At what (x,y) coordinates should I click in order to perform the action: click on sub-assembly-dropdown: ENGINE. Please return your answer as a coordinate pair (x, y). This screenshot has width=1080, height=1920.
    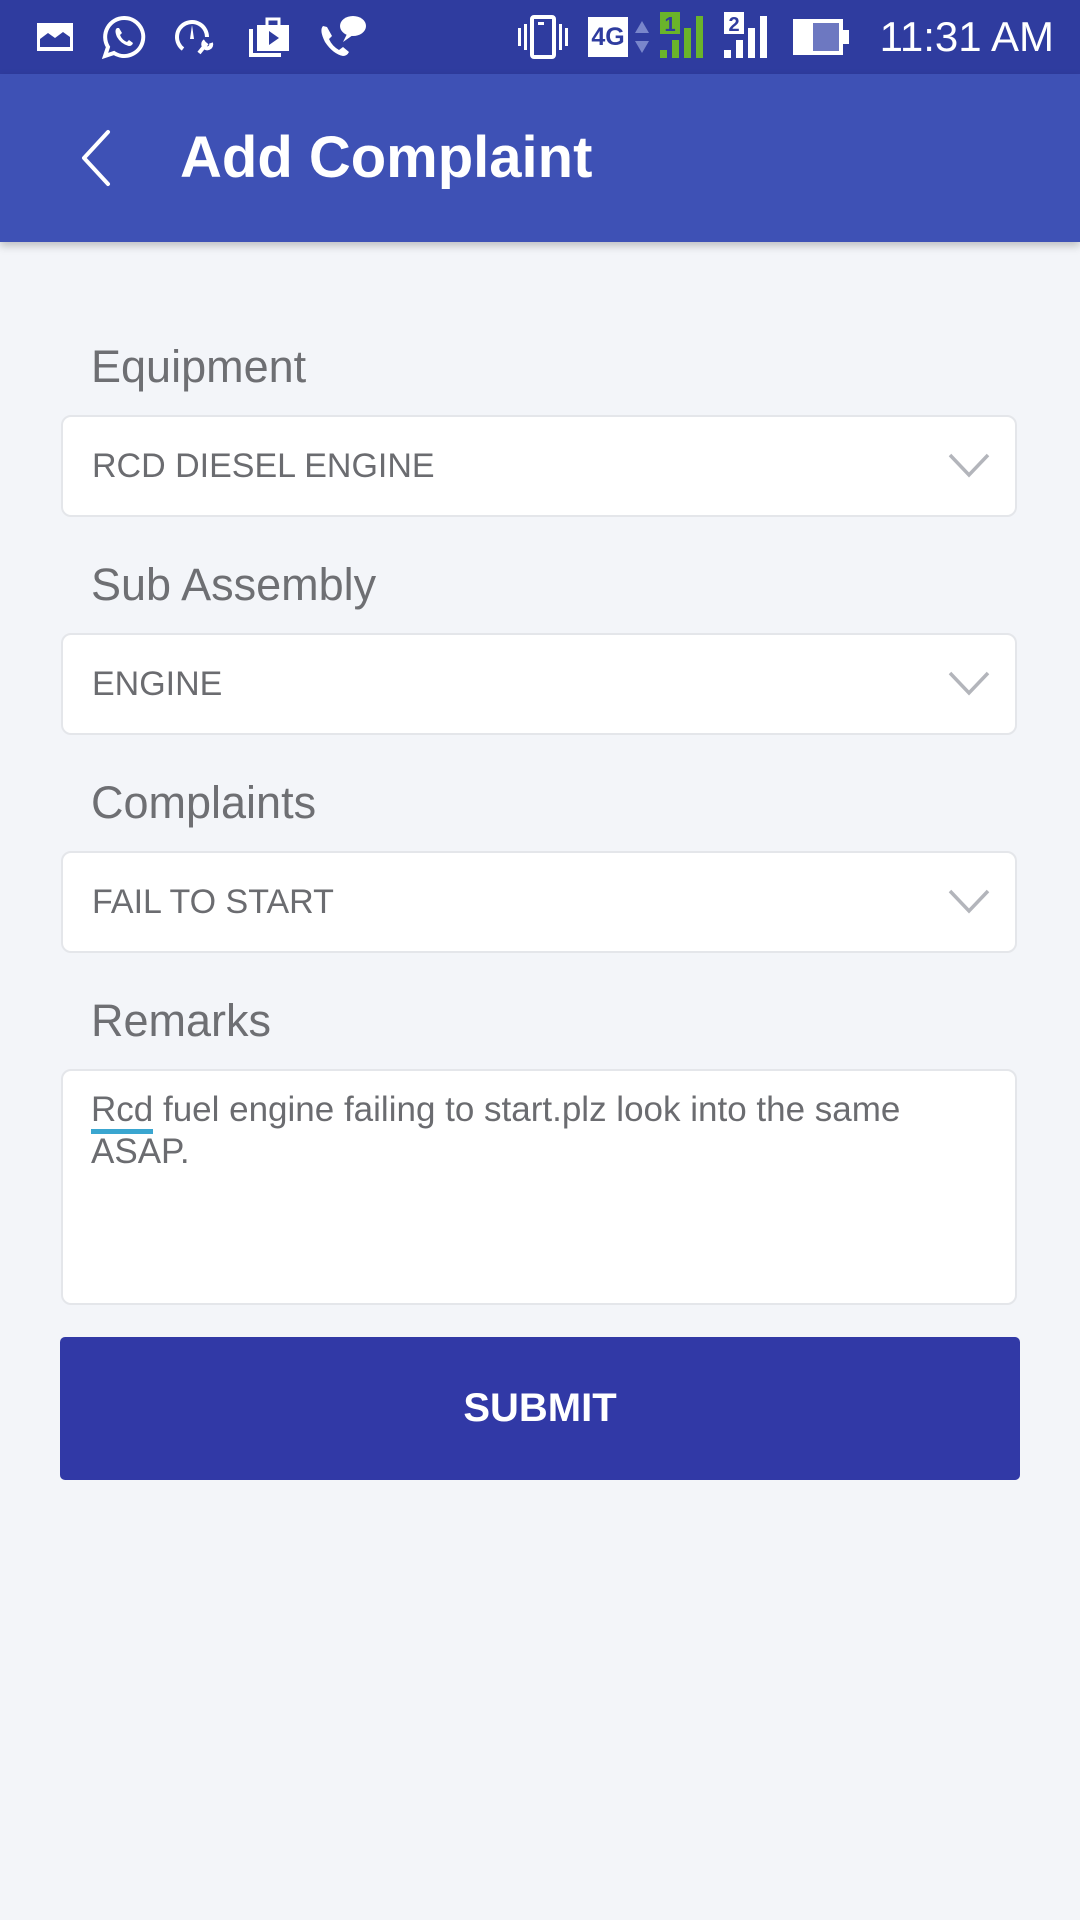
    Looking at the image, I should click on (539, 684).